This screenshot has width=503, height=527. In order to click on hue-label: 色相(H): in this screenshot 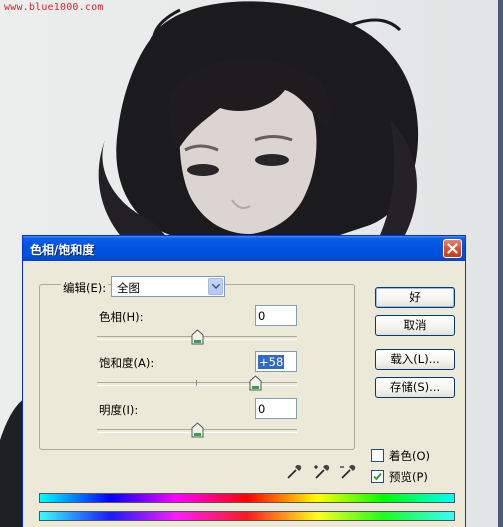, I will do `click(121, 317)`.